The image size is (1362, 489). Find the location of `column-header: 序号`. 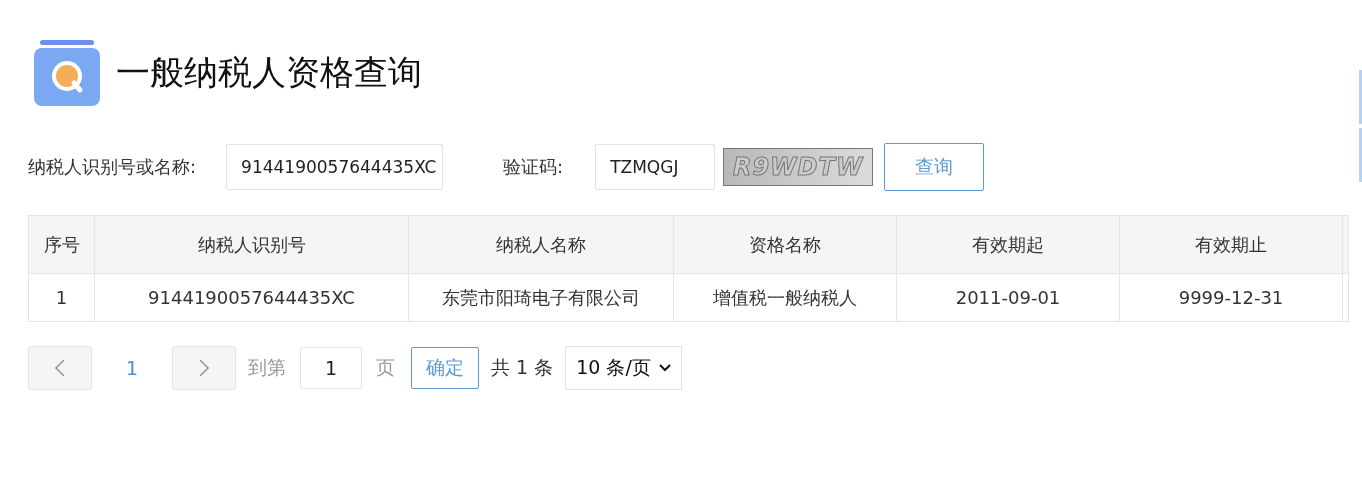

column-header: 序号 is located at coordinates (61, 244).